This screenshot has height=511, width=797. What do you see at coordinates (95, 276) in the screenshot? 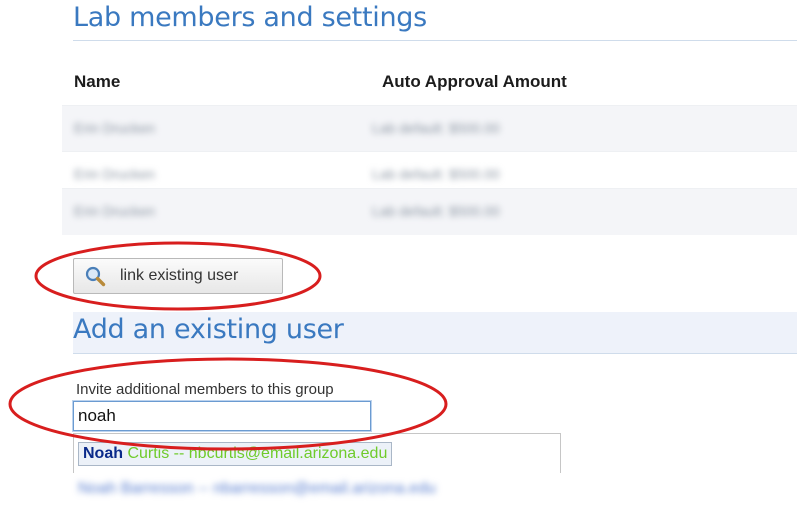
I see `magnifier-icon` at bounding box center [95, 276].